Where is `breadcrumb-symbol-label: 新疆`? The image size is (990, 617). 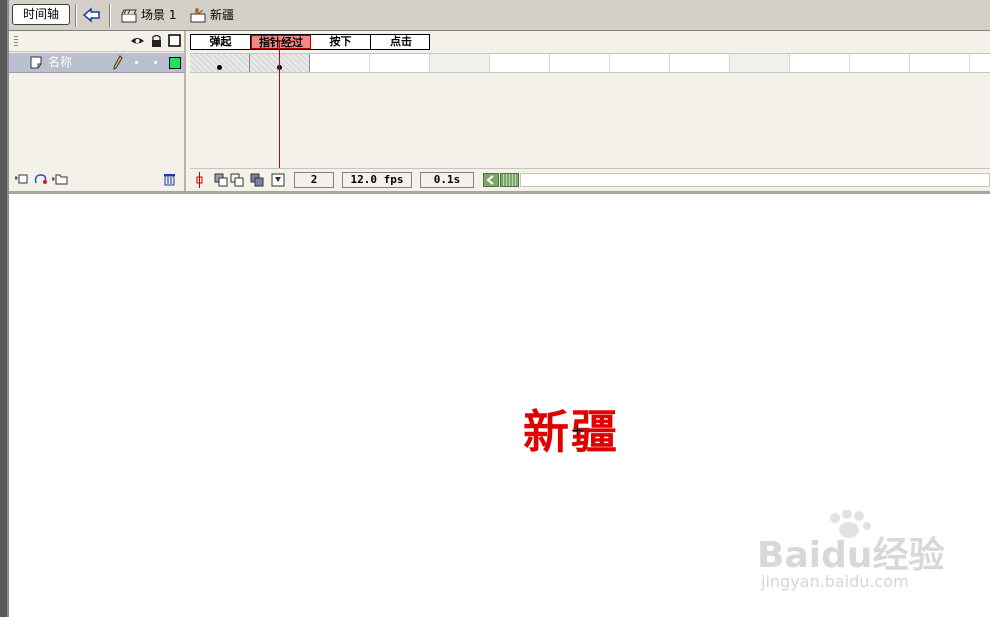 breadcrumb-symbol-label: 新疆 is located at coordinates (222, 15).